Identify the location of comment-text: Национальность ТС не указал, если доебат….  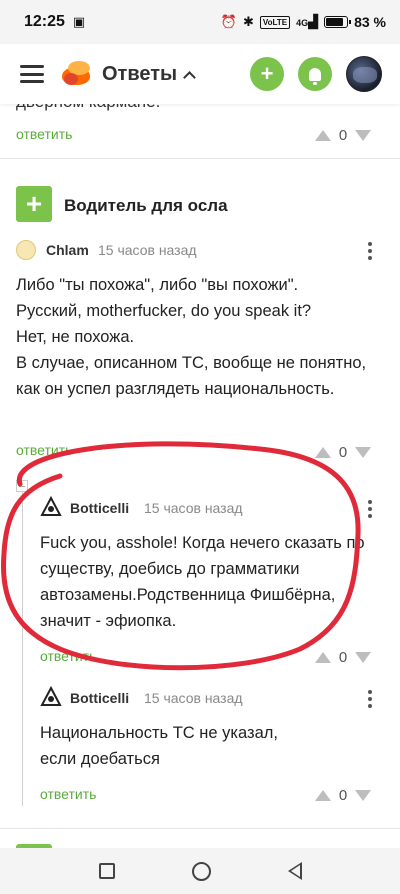
(159, 746).